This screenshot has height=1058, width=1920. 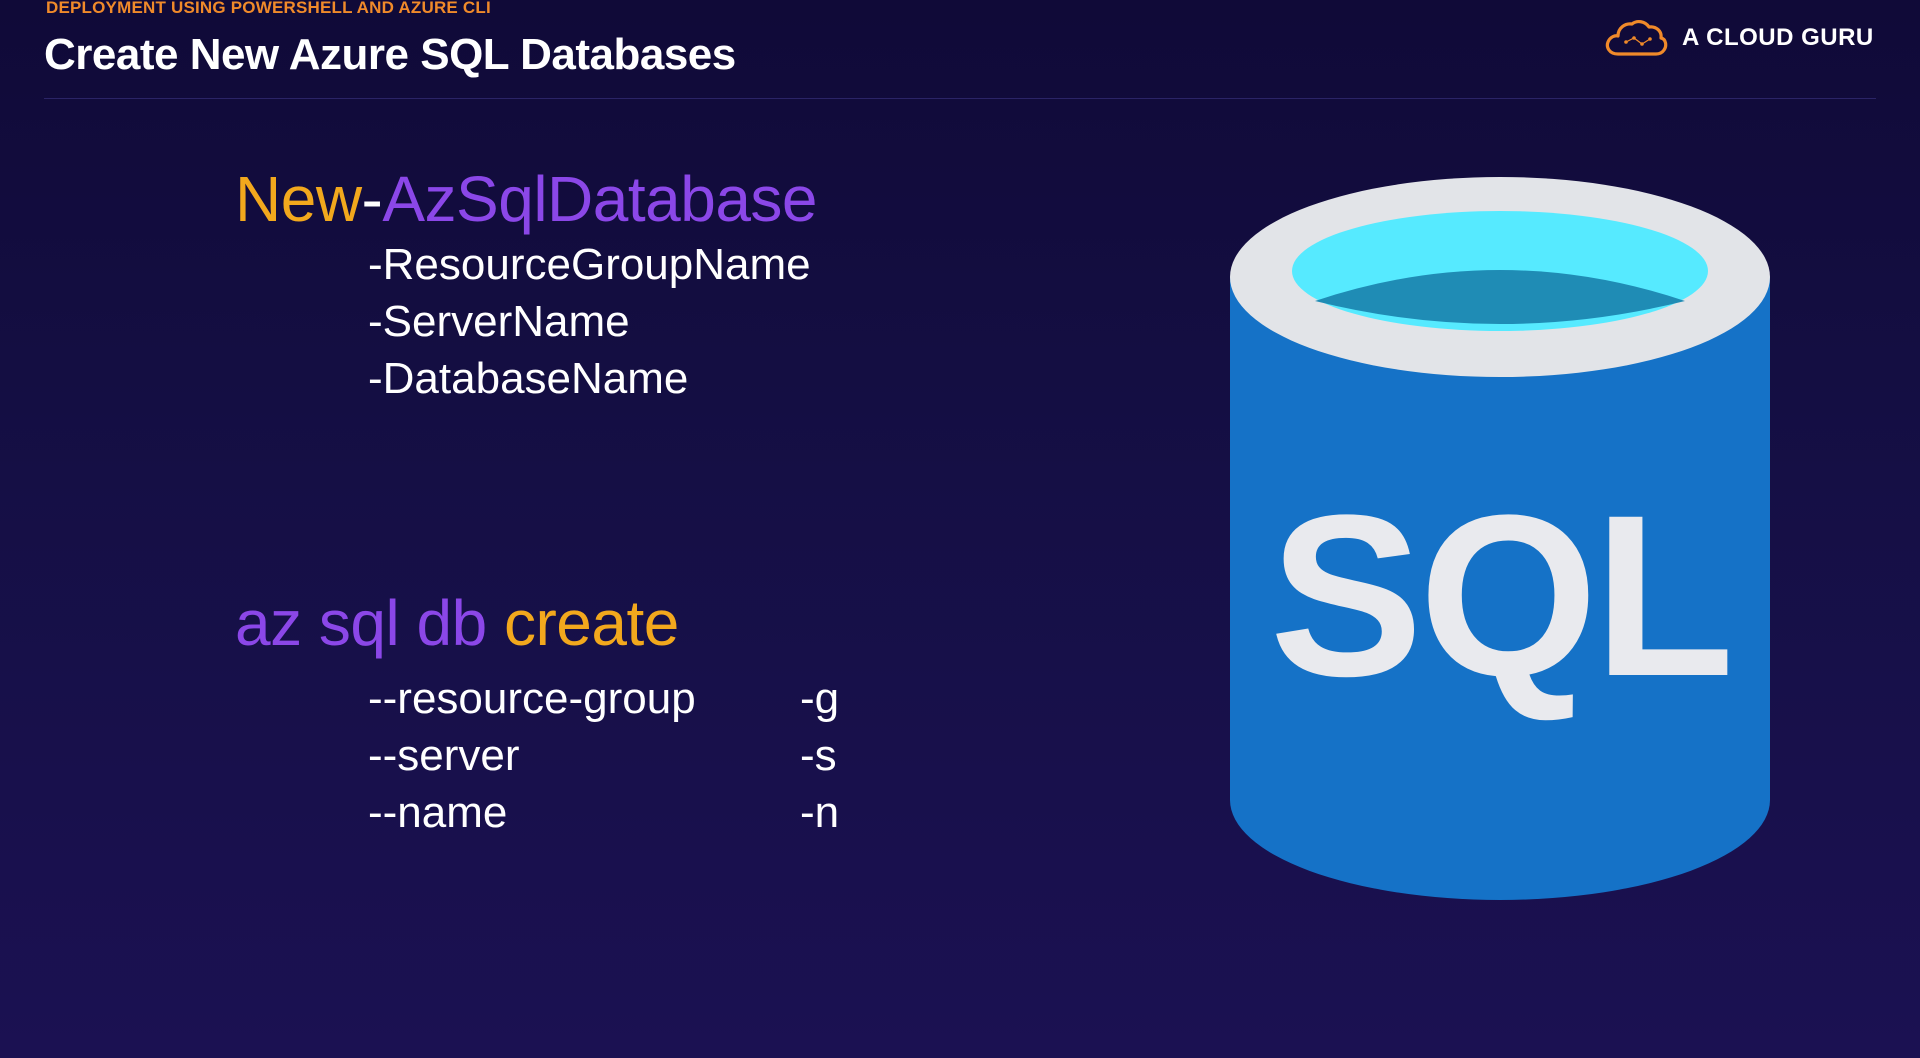 I want to click on powershell-noun: AzSqlDatabase, so click(x=599, y=199).